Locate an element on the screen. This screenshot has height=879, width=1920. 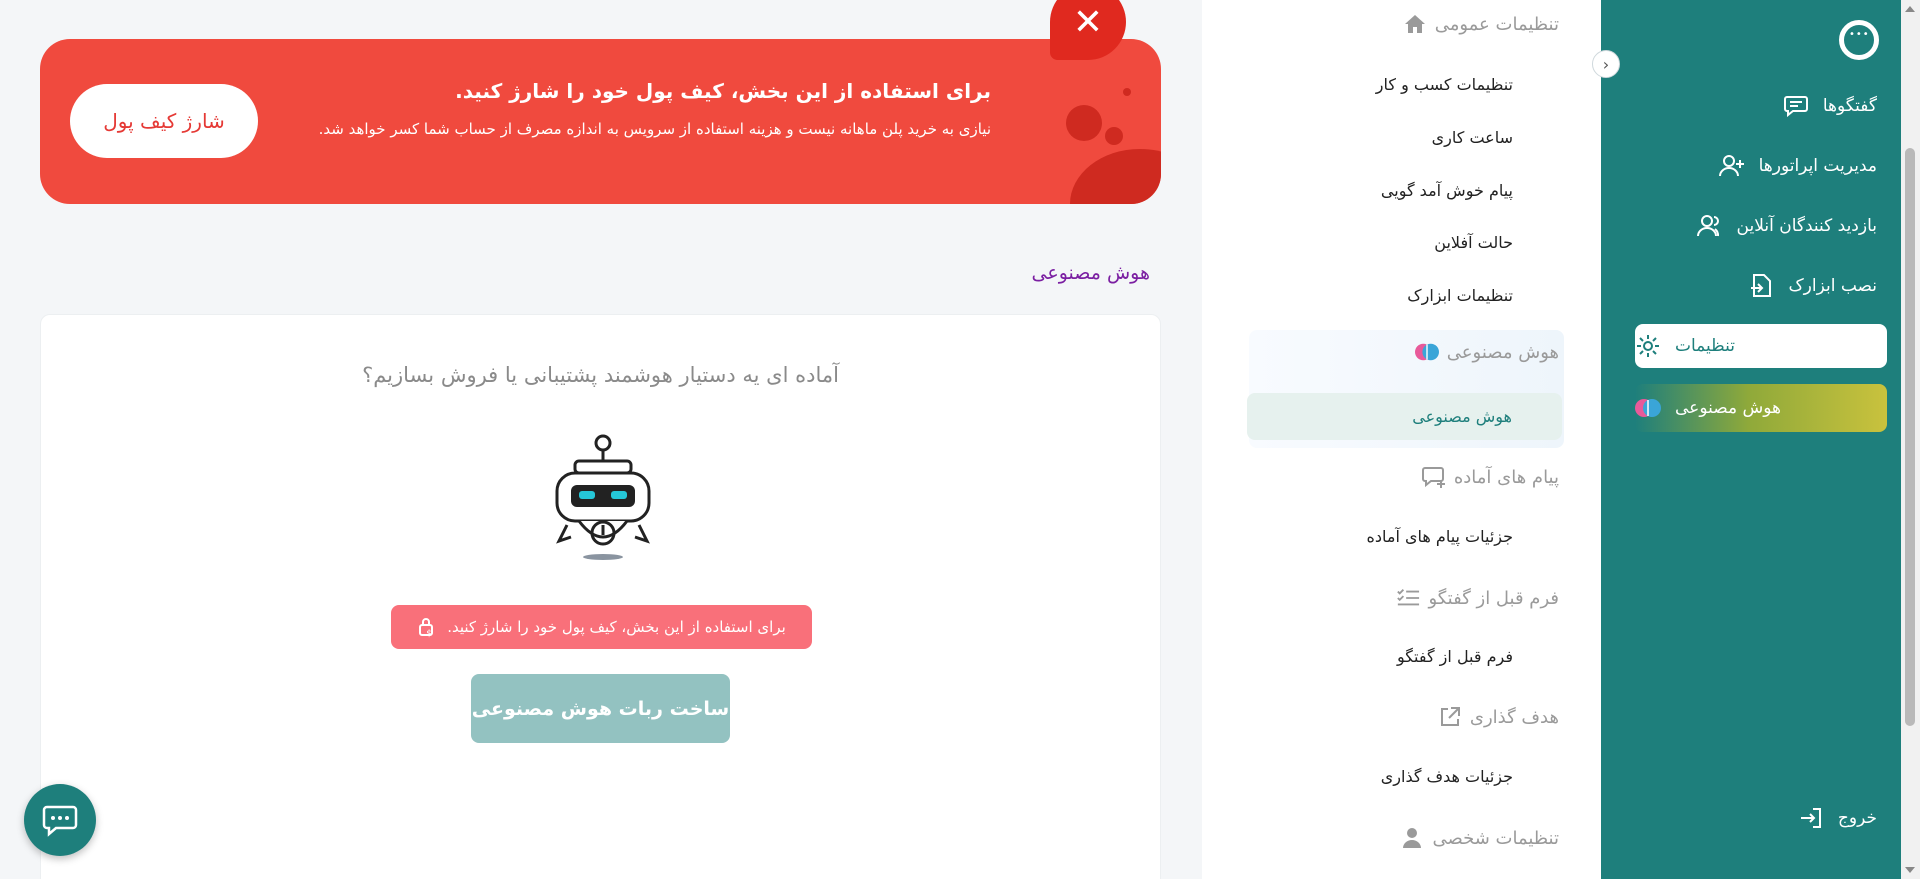
page-scrollbar is located at coordinates (1910, 439).